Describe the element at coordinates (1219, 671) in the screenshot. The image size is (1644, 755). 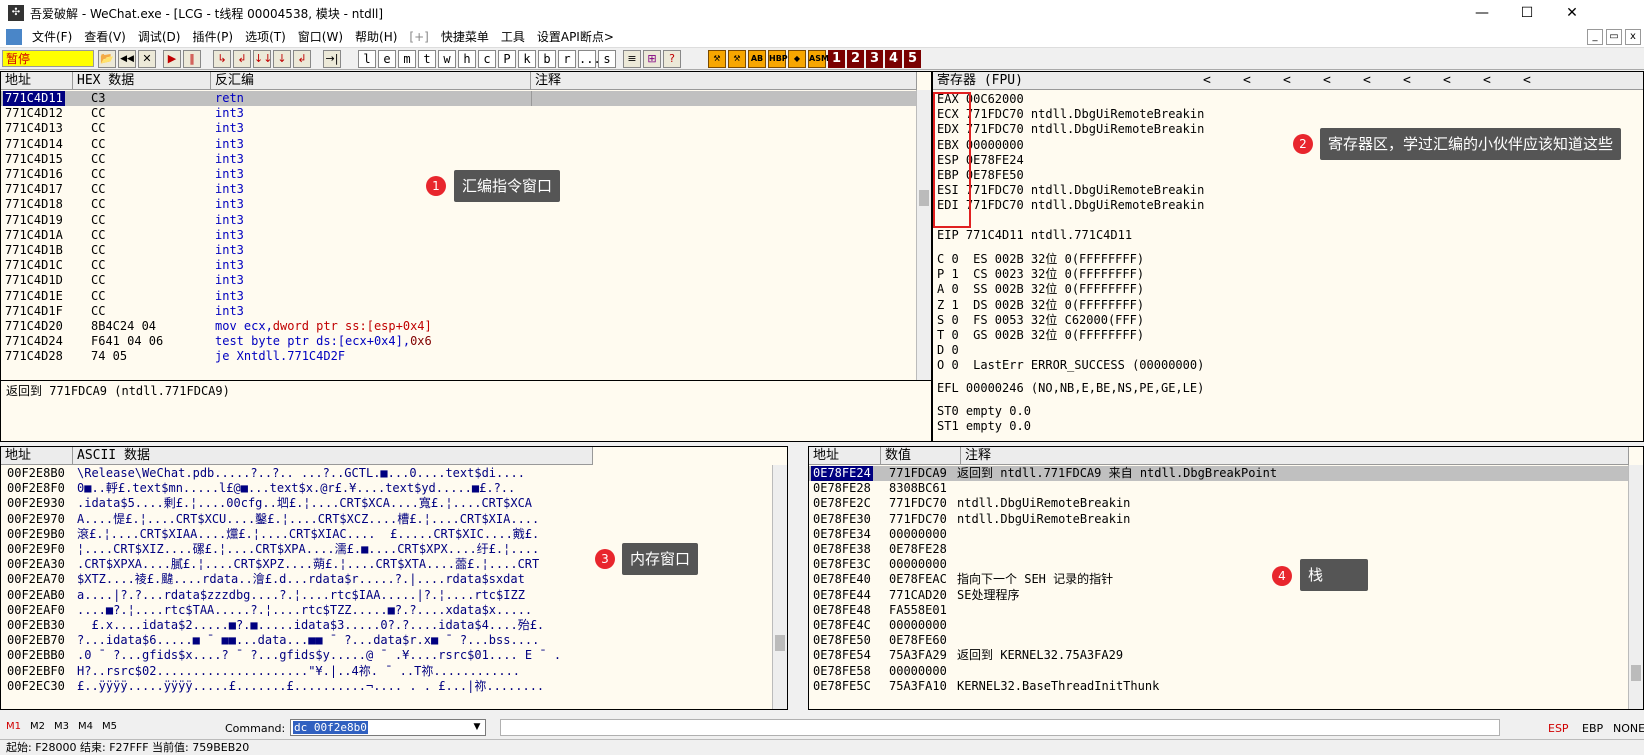
I see `stack-row: 0E78FE58 00000000` at that location.